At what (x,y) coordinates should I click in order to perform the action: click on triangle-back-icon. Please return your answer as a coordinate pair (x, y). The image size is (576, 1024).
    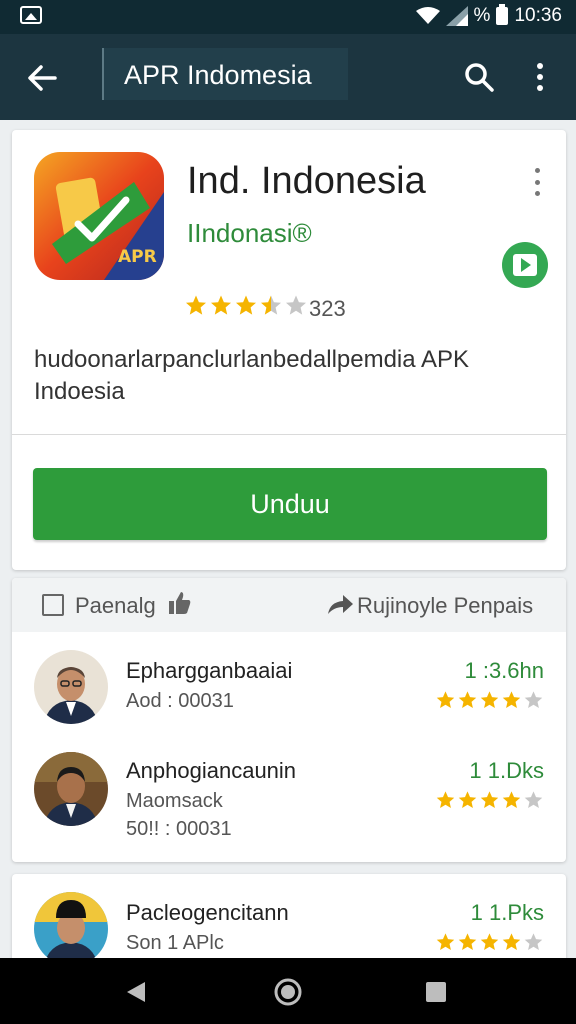
    Looking at the image, I should click on (136, 992).